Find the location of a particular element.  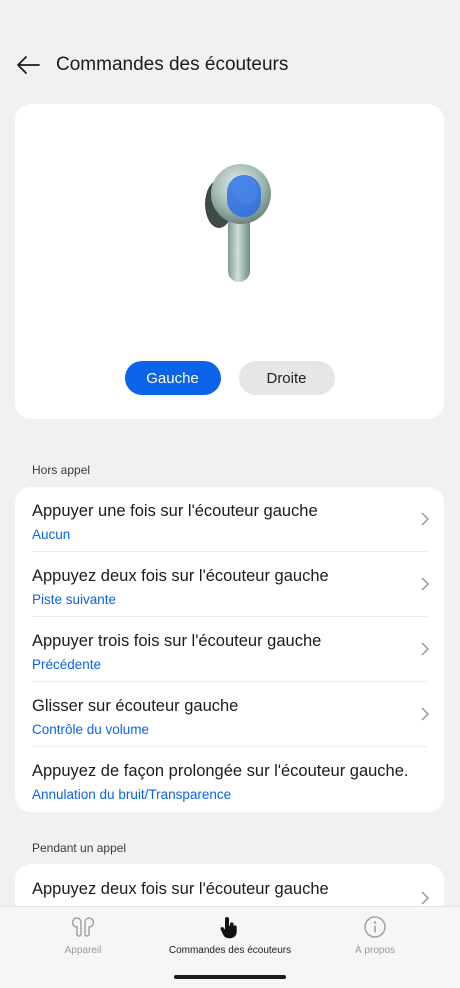

touch-hand-icon is located at coordinates (228, 928).